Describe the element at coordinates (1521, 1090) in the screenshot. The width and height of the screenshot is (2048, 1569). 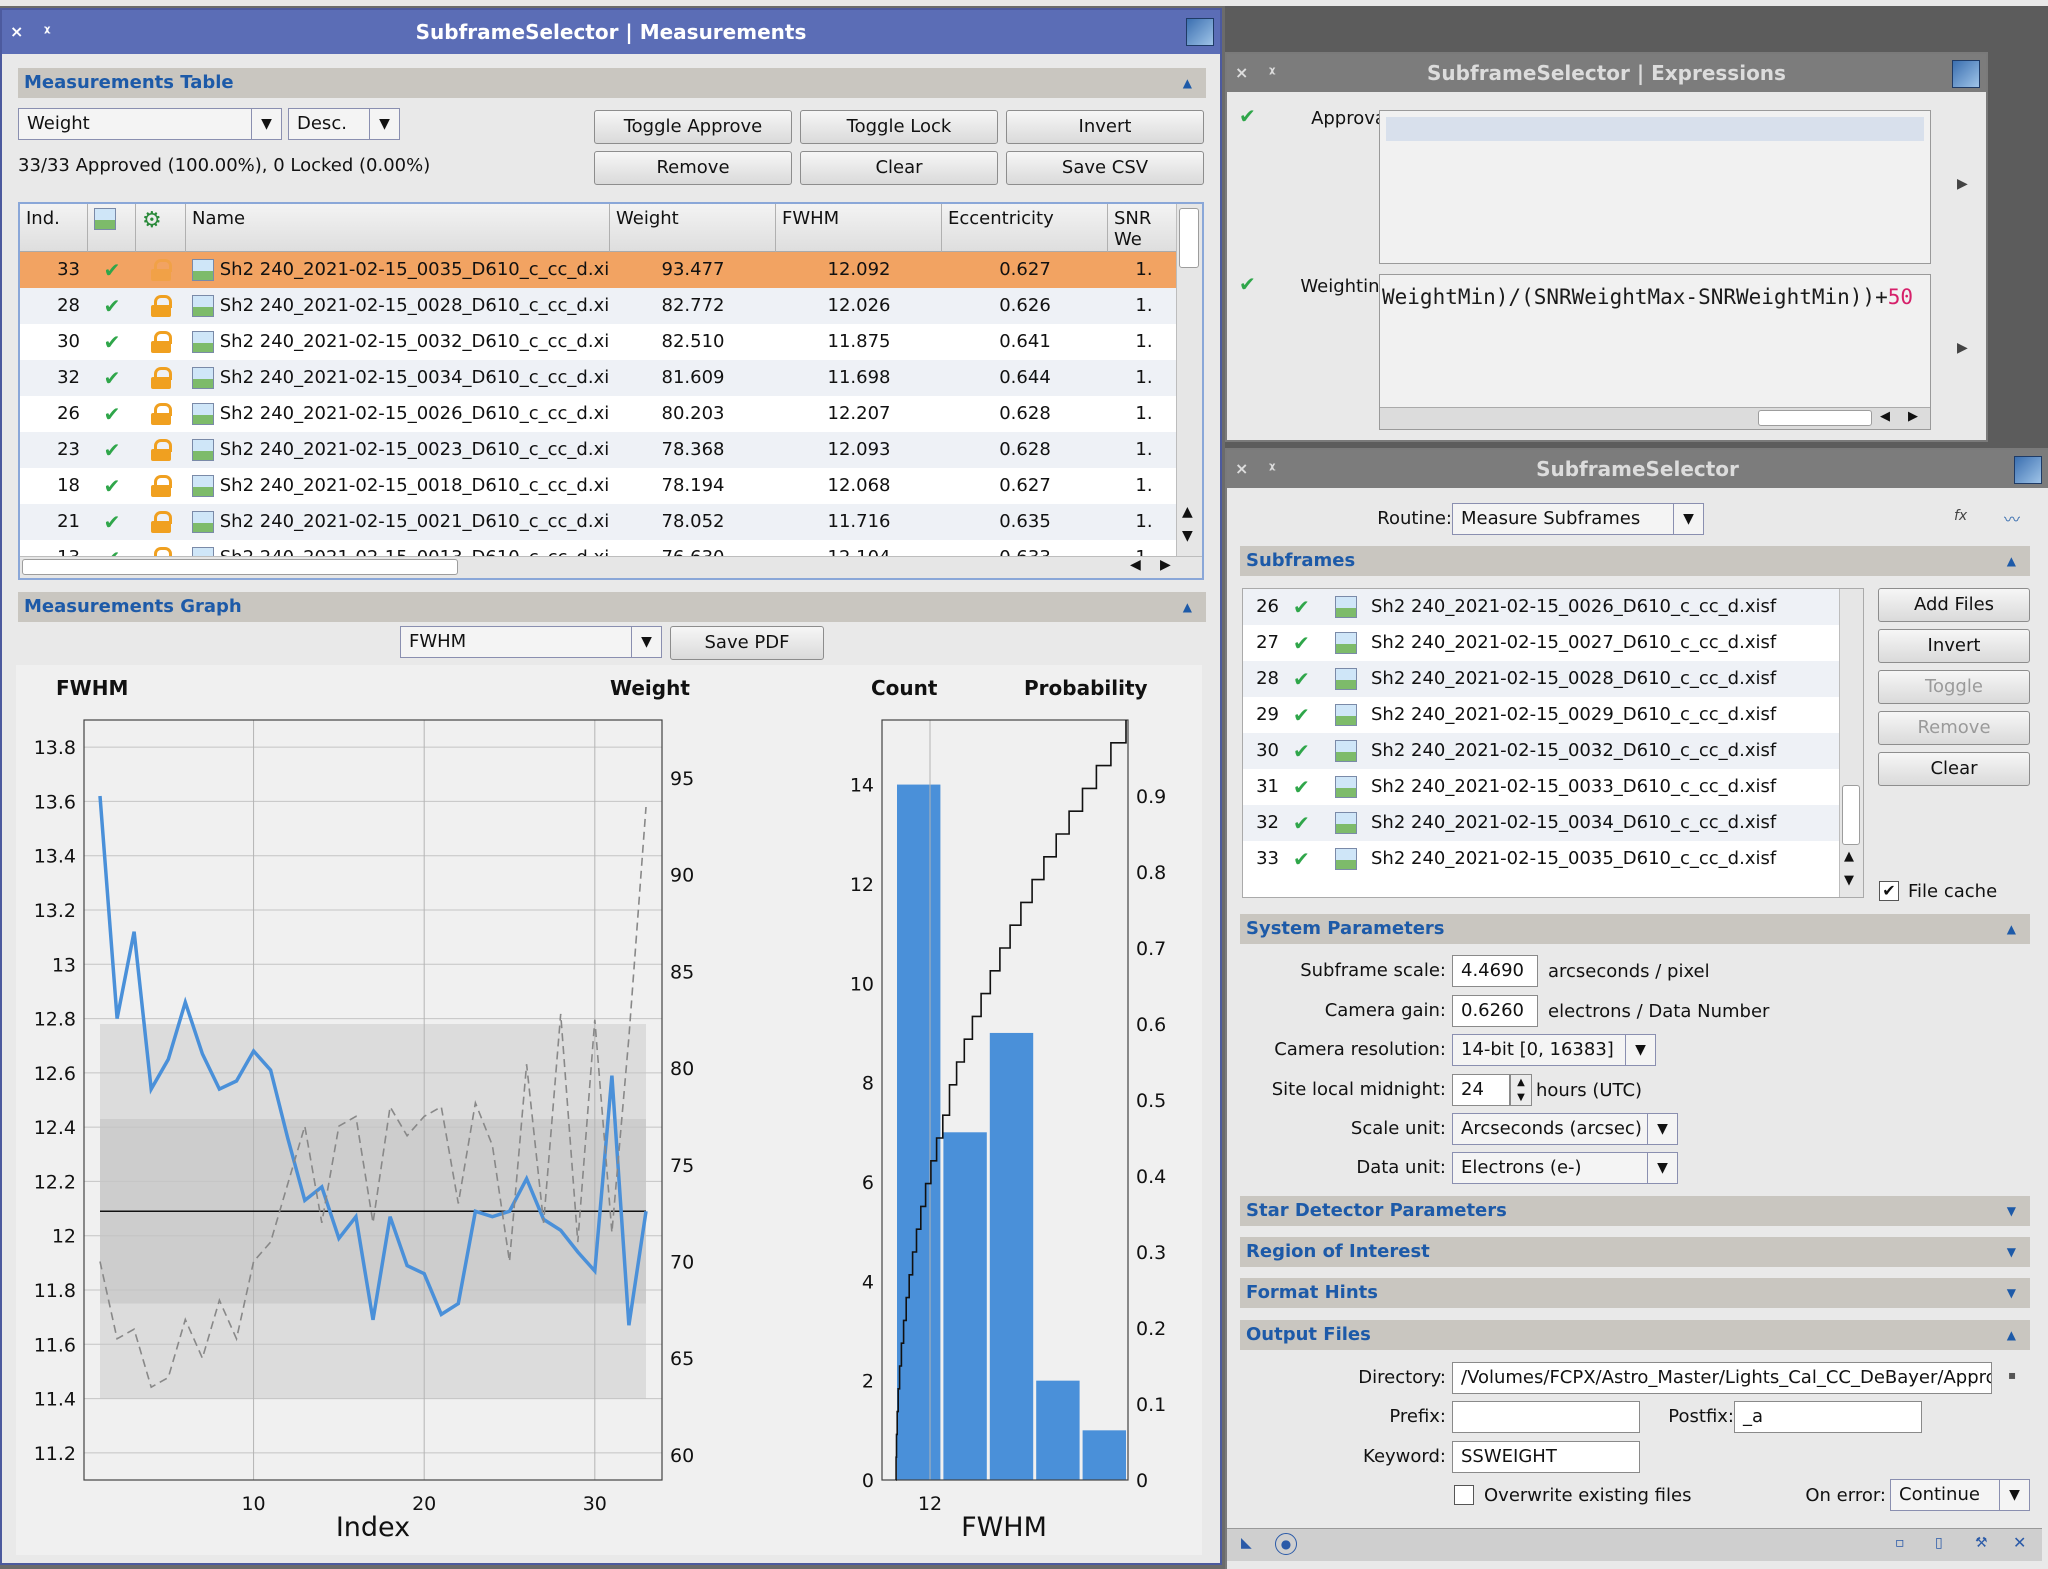
I see `site-midnight-spinner: ▲ ▼` at that location.